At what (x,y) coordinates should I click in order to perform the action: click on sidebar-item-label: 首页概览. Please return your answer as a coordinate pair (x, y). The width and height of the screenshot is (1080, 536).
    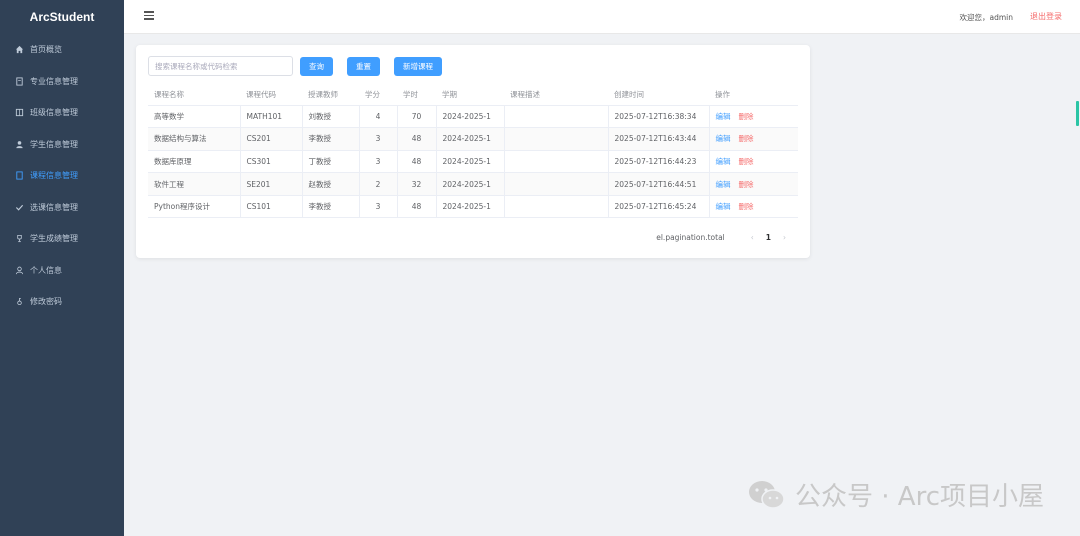
    Looking at the image, I should click on (46, 50).